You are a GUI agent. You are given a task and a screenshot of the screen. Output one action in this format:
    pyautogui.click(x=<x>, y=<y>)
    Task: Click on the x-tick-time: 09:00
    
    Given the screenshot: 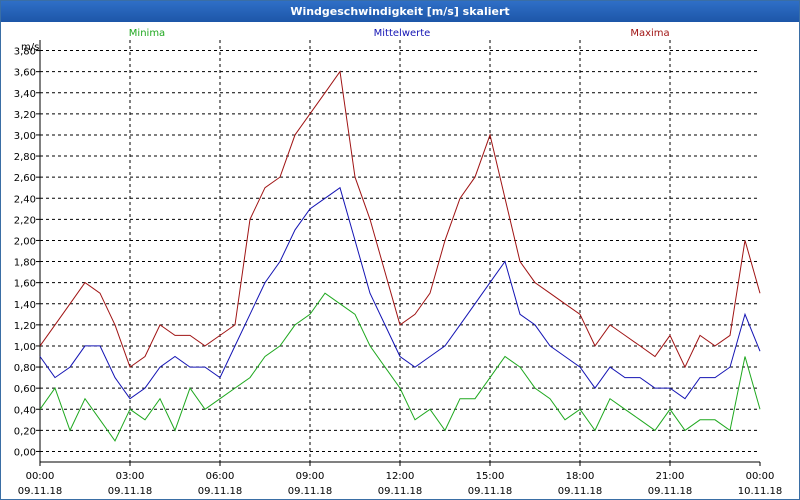 What is the action you would take?
    pyautogui.click(x=310, y=476)
    